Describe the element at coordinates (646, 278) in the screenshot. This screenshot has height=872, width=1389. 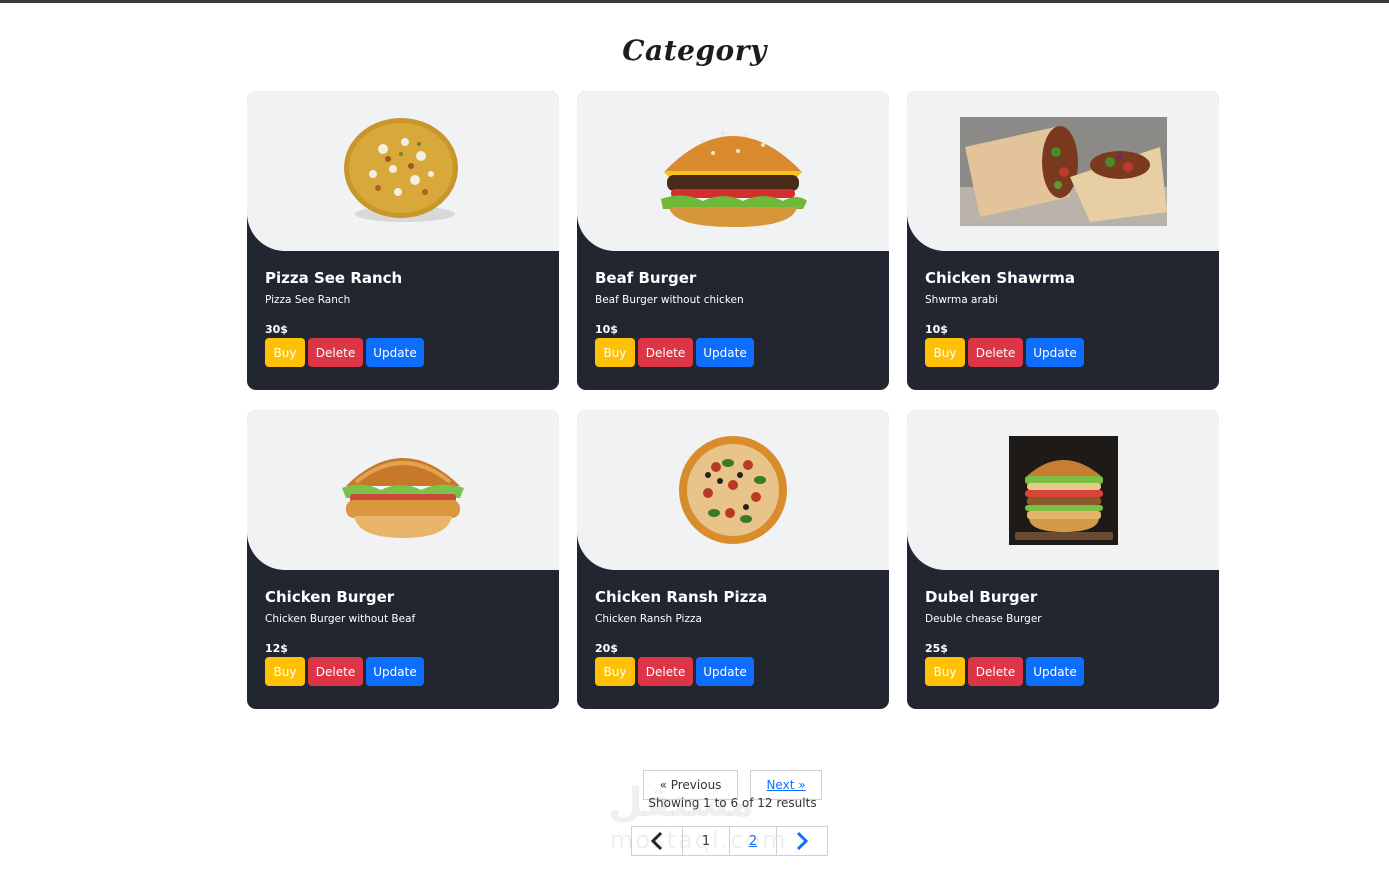
I see `product-name: Beaf Burger` at that location.